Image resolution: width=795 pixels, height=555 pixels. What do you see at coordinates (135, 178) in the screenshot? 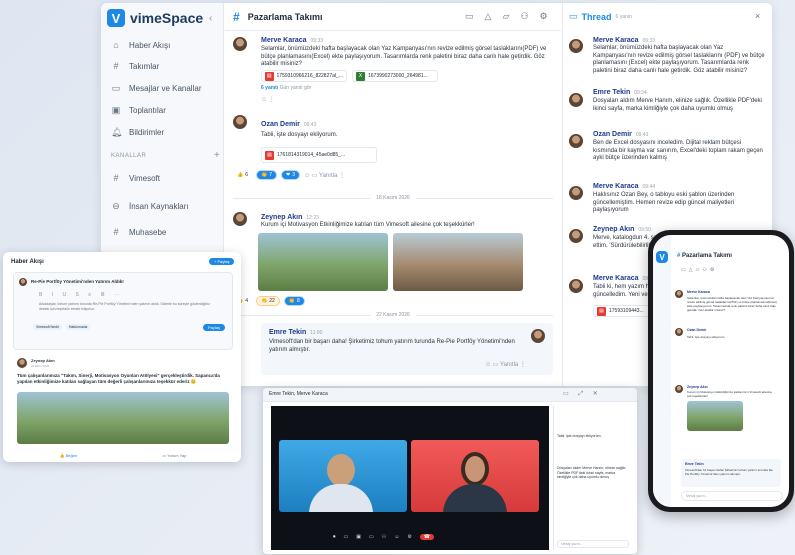
I see `channel-item: # Vimesoft` at bounding box center [135, 178].